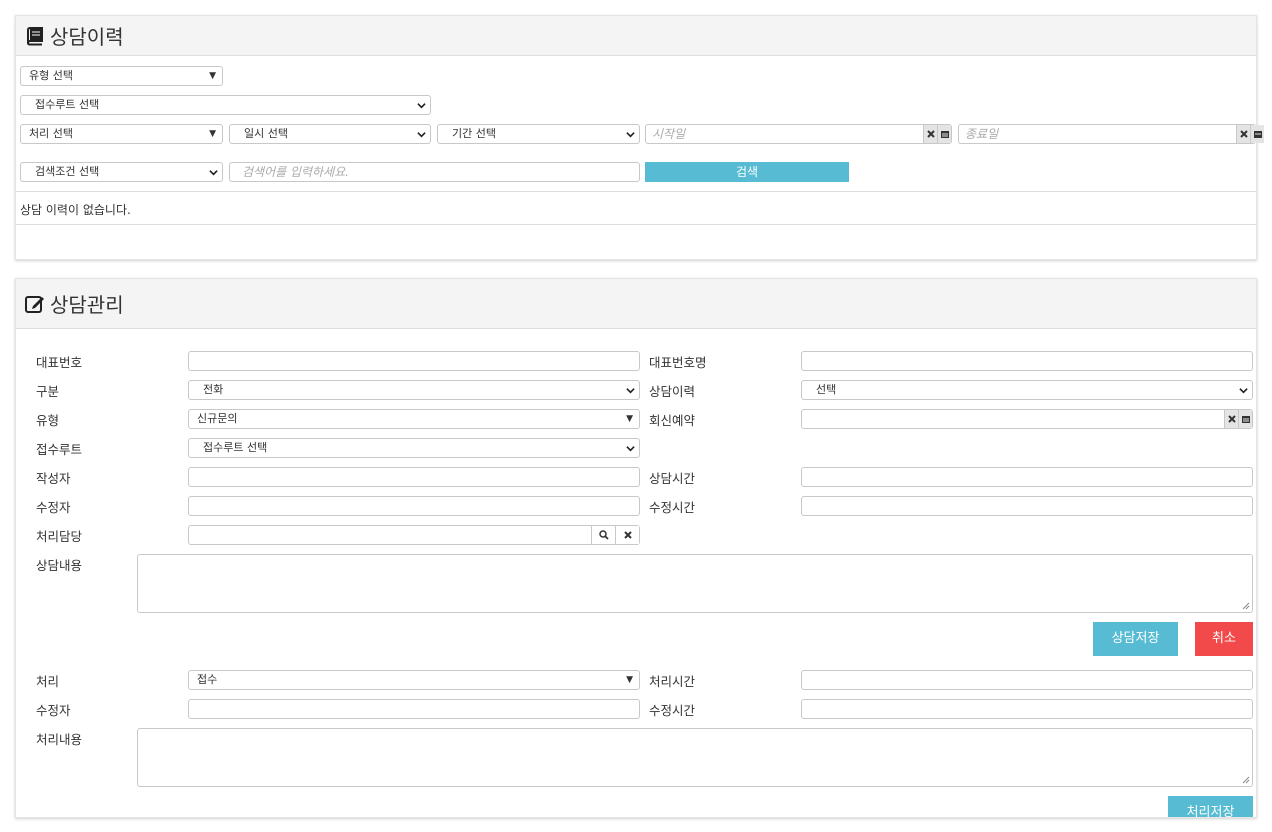  I want to click on type-select: 유형 선택 ▼, so click(121, 76).